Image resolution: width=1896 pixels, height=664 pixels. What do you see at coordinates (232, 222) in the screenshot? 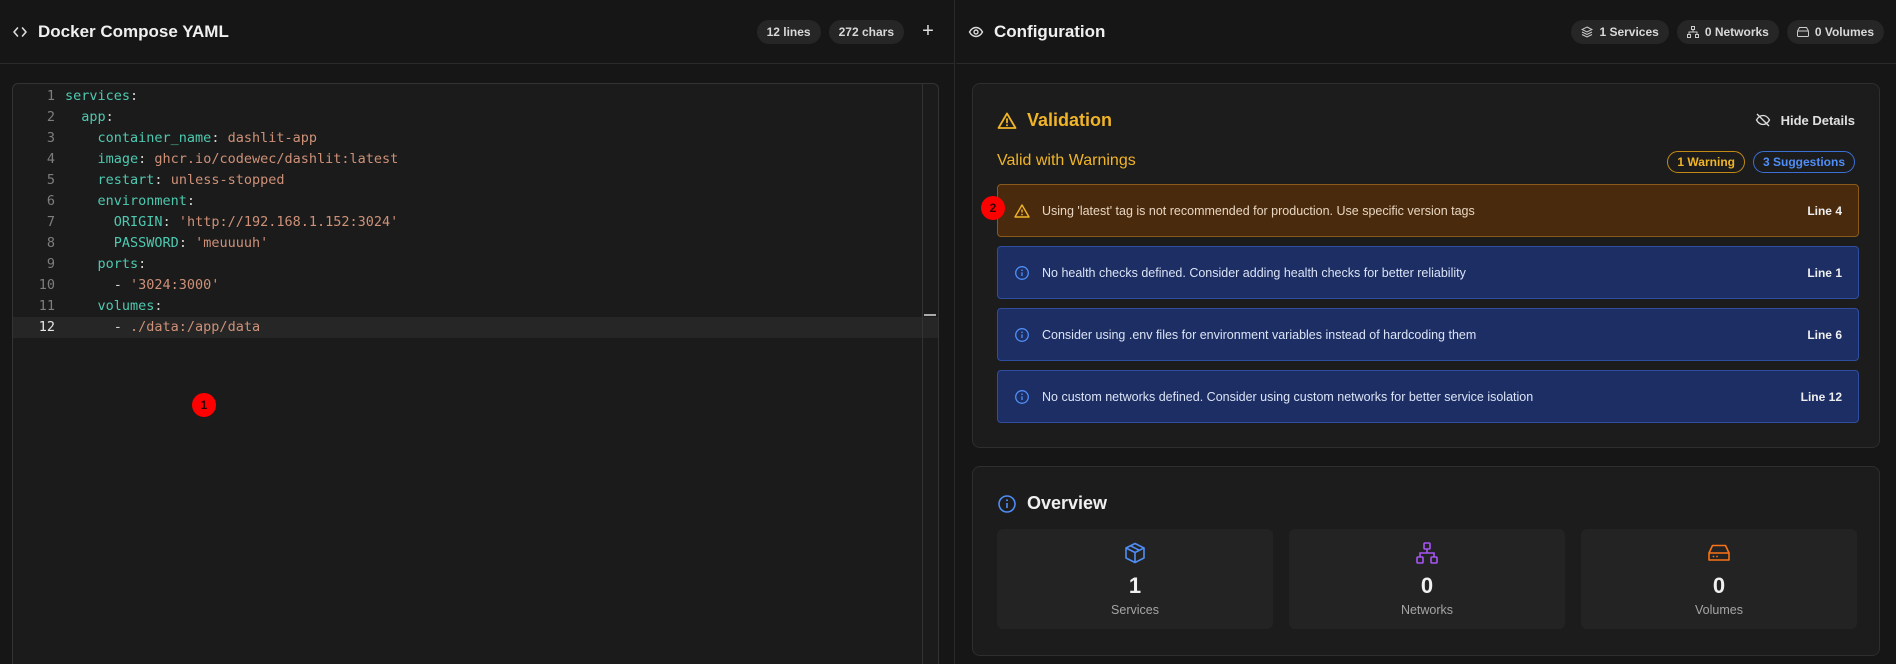
I see `code-text: ORIGIN: 'http://192.168.1.152:3024'` at bounding box center [232, 222].